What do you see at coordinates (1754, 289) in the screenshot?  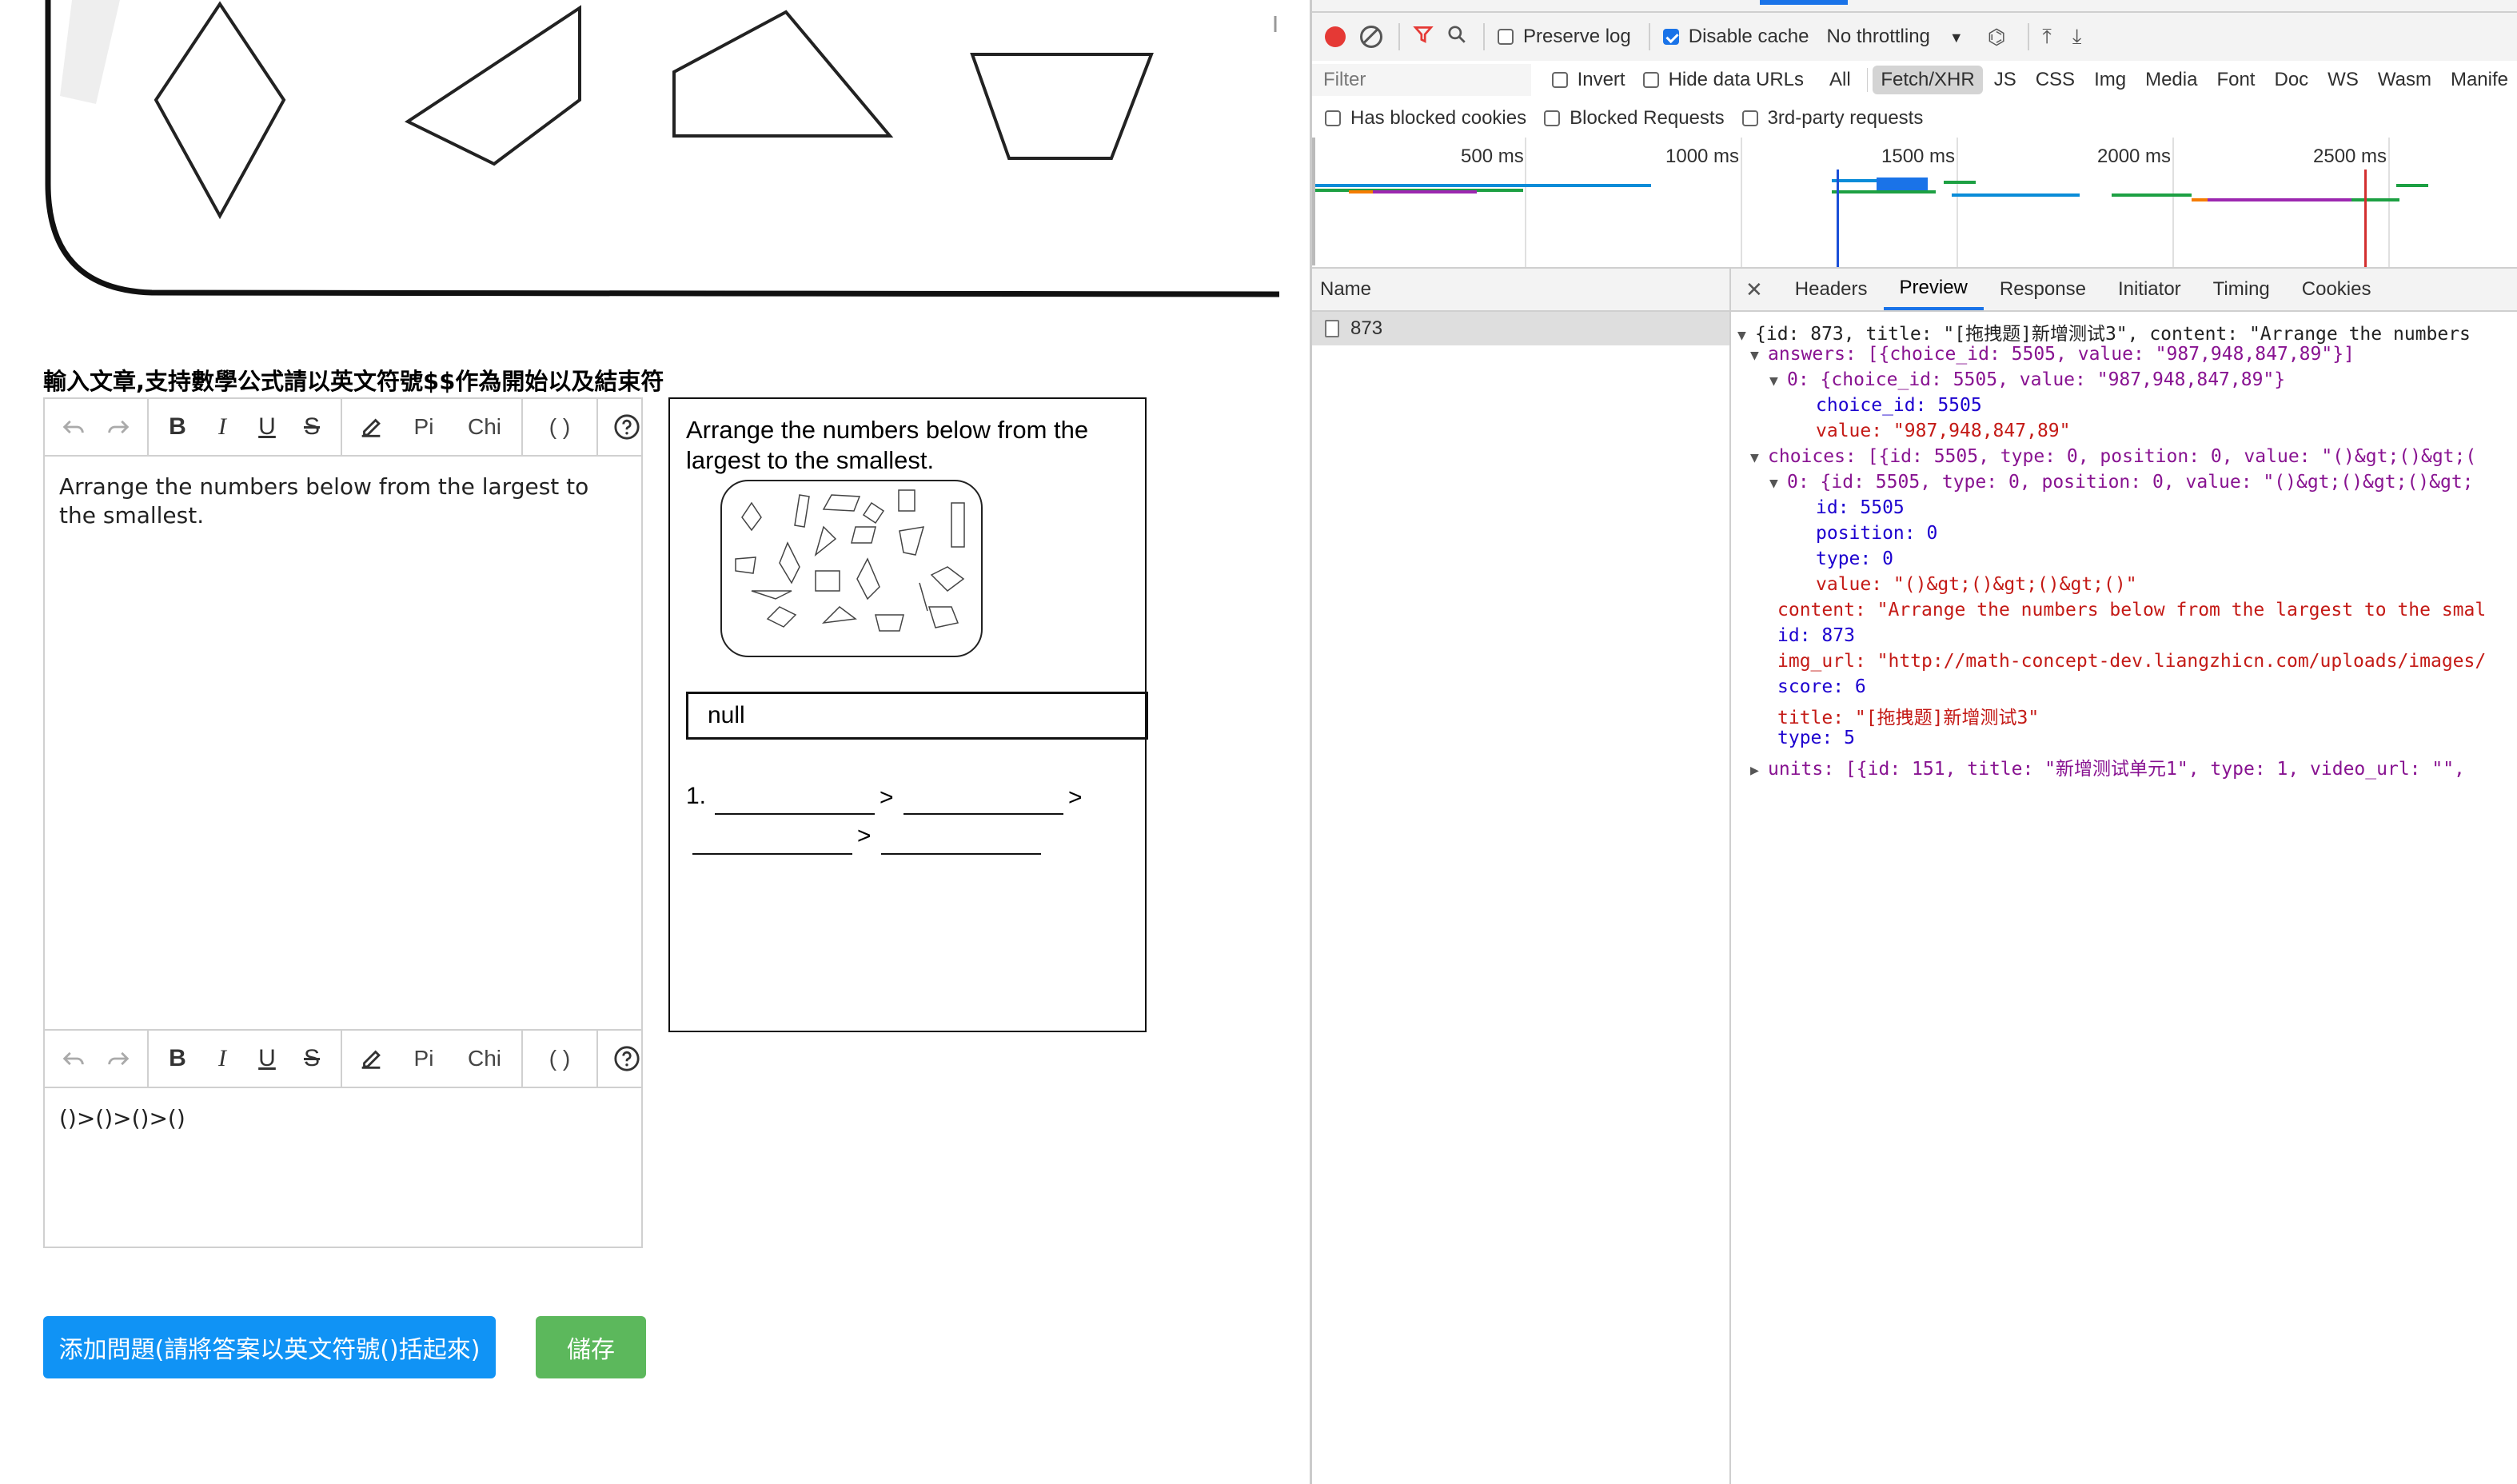 I see `close-icon: ✕` at bounding box center [1754, 289].